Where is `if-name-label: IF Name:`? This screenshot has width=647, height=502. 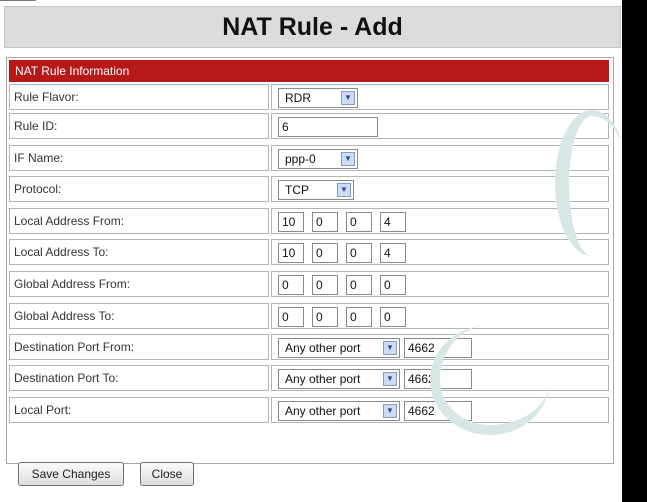
if-name-label: IF Name: is located at coordinates (139, 158).